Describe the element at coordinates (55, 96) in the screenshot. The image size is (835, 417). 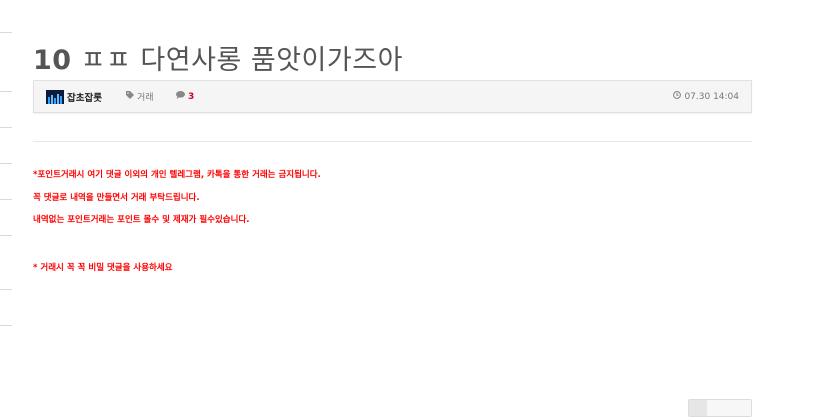
I see `avatar` at that location.